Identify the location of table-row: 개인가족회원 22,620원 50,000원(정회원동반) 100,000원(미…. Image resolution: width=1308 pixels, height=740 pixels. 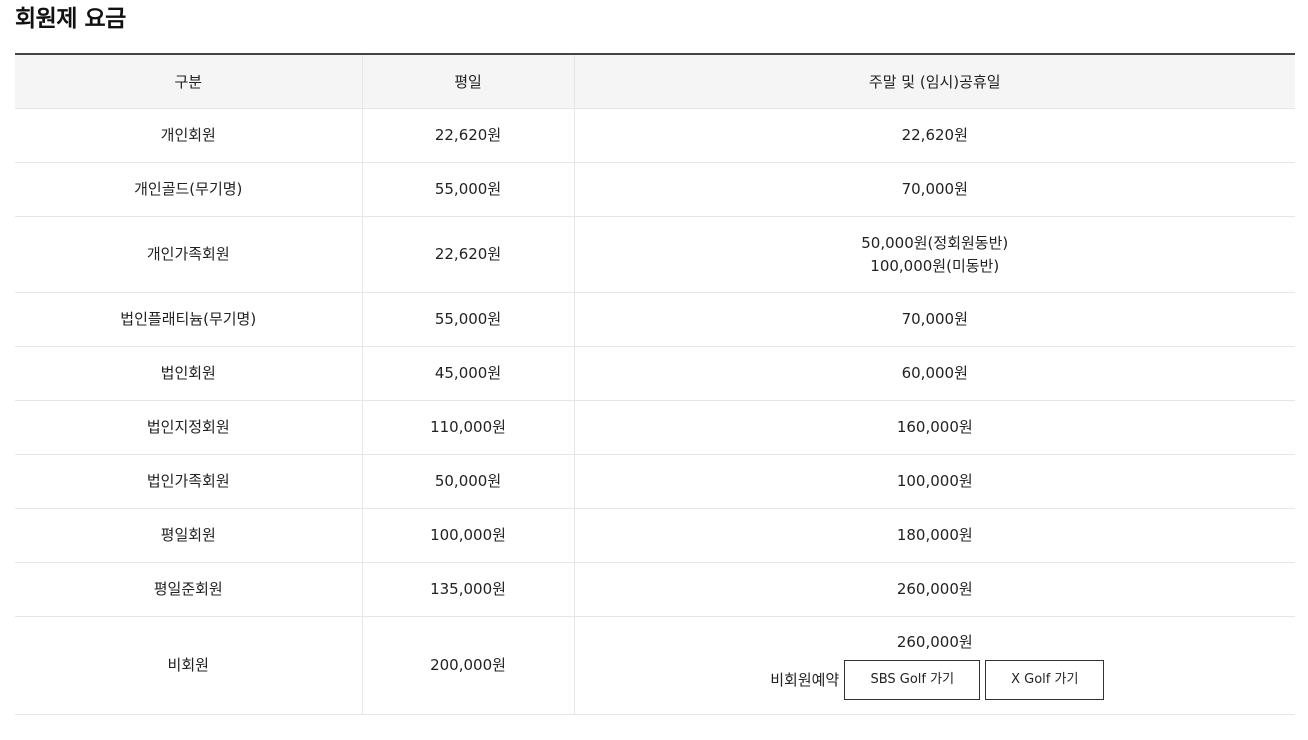
(655, 254).